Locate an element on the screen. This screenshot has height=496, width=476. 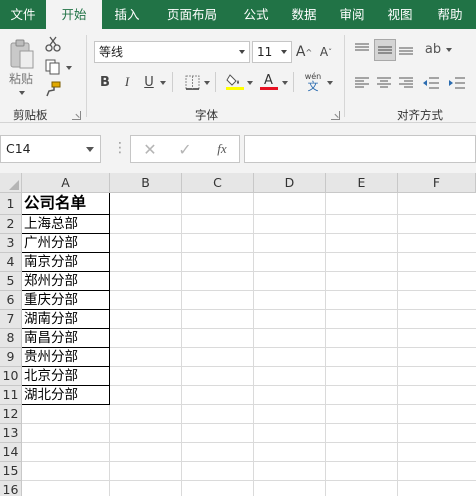
row-header-15: 15 is located at coordinates (11, 471).